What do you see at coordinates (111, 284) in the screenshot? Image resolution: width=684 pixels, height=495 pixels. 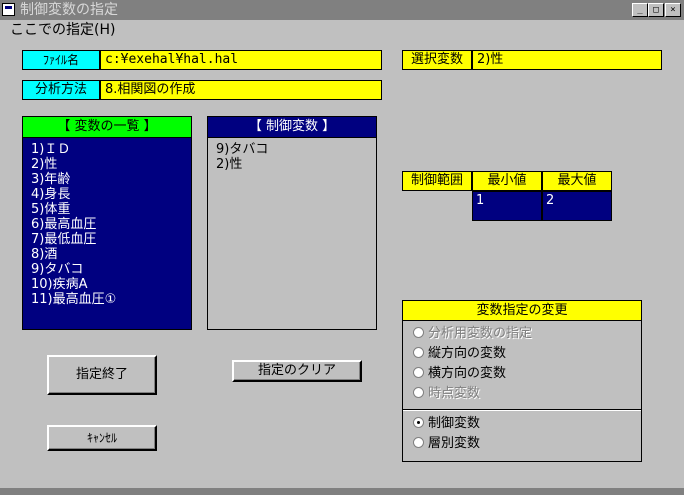 I see `variable-list-item: 10)疾病A` at bounding box center [111, 284].